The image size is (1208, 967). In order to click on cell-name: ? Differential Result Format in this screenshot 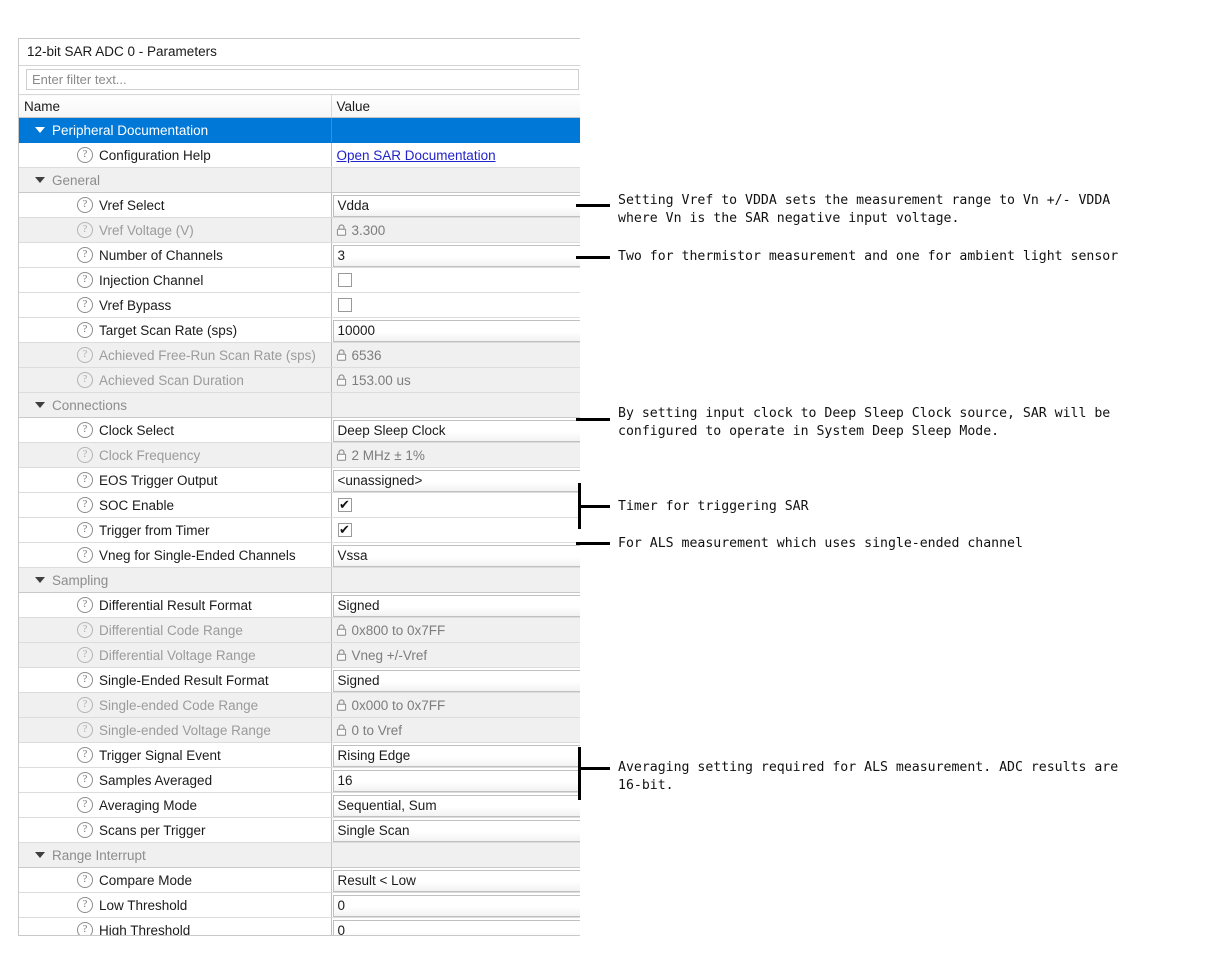, I will do `click(175, 605)`.